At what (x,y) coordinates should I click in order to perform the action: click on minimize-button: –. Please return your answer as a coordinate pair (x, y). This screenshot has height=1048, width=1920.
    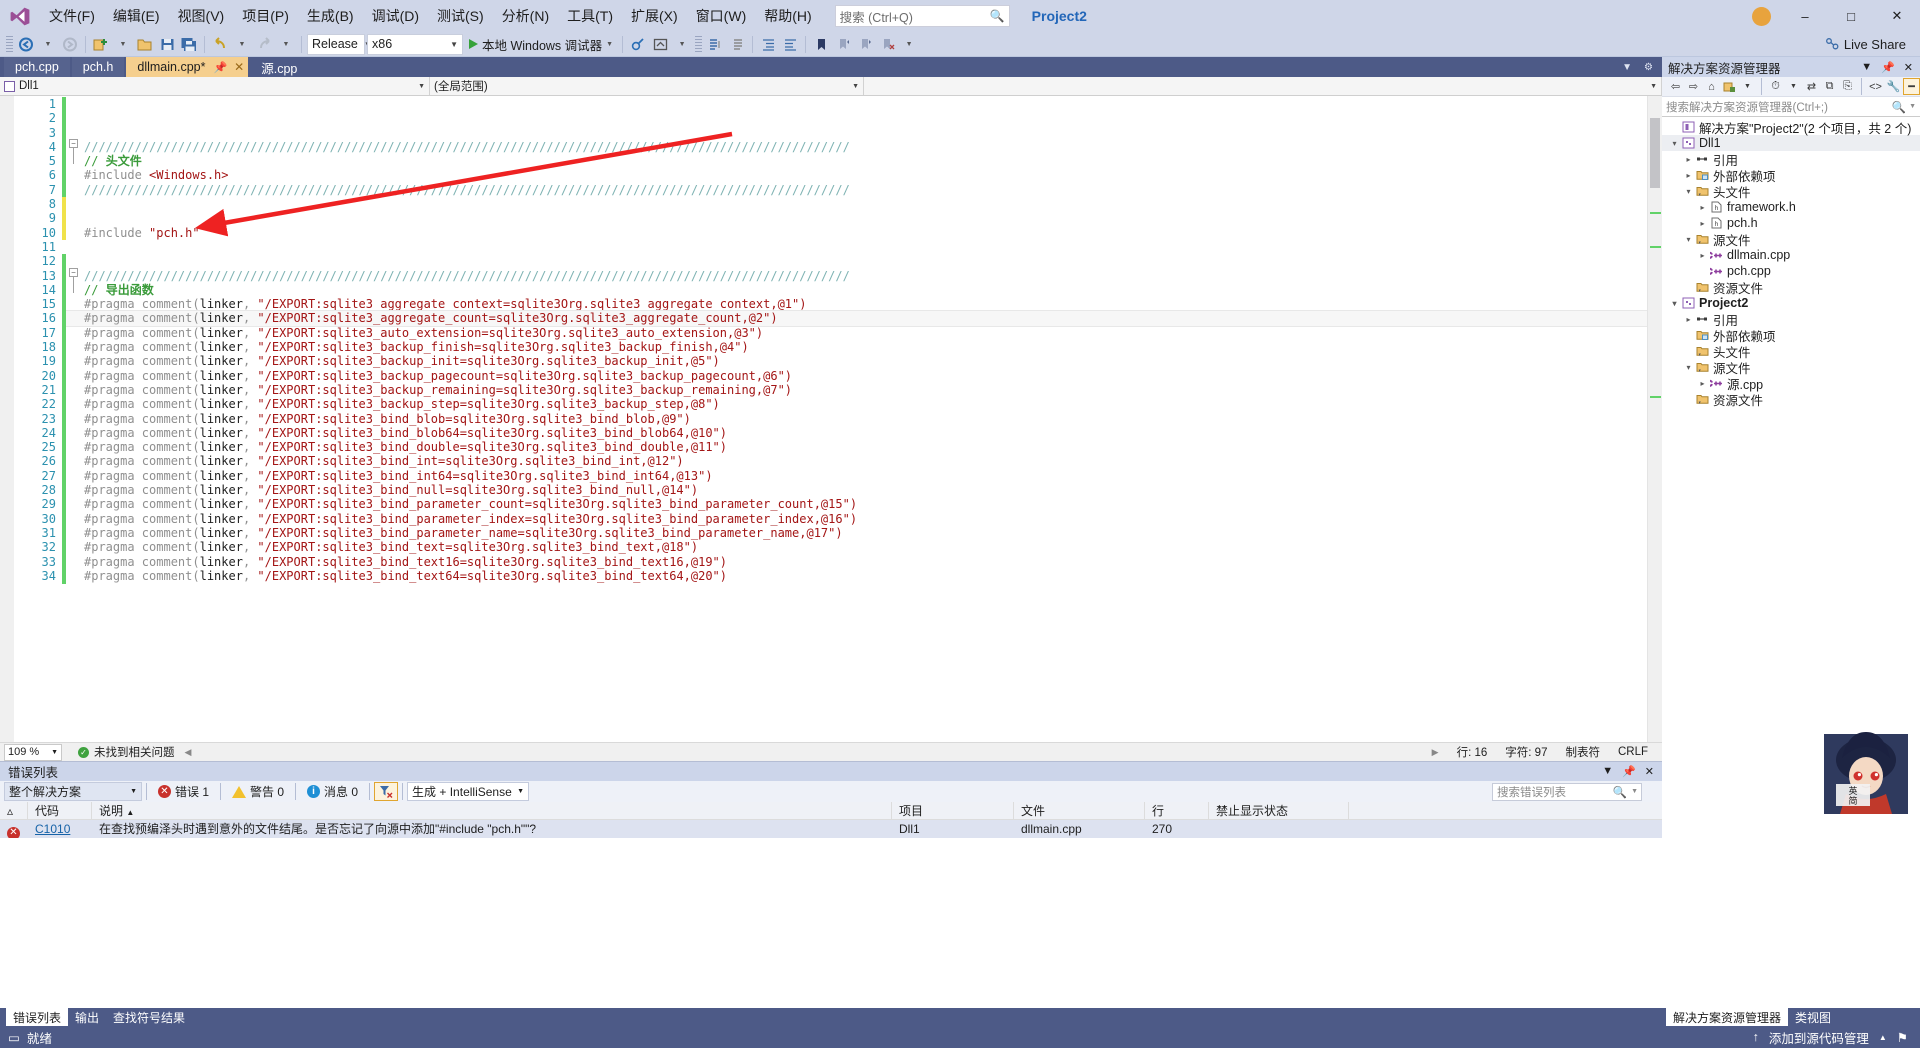
    Looking at the image, I should click on (1805, 16).